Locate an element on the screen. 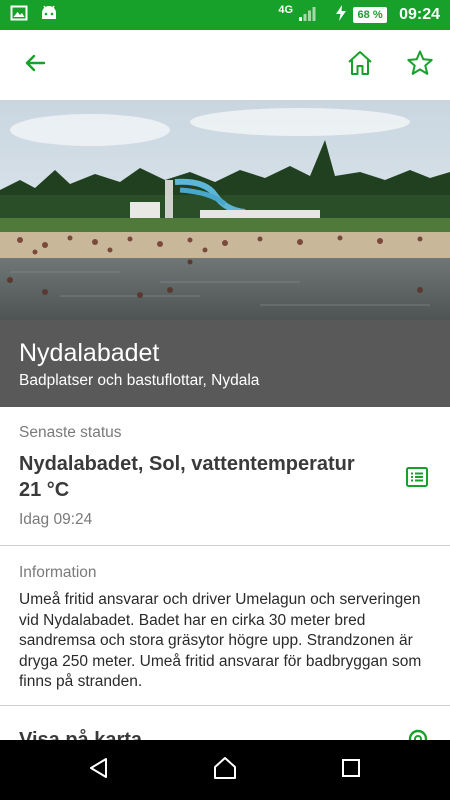 The image size is (450, 800). square-recents-icon is located at coordinates (351, 770).